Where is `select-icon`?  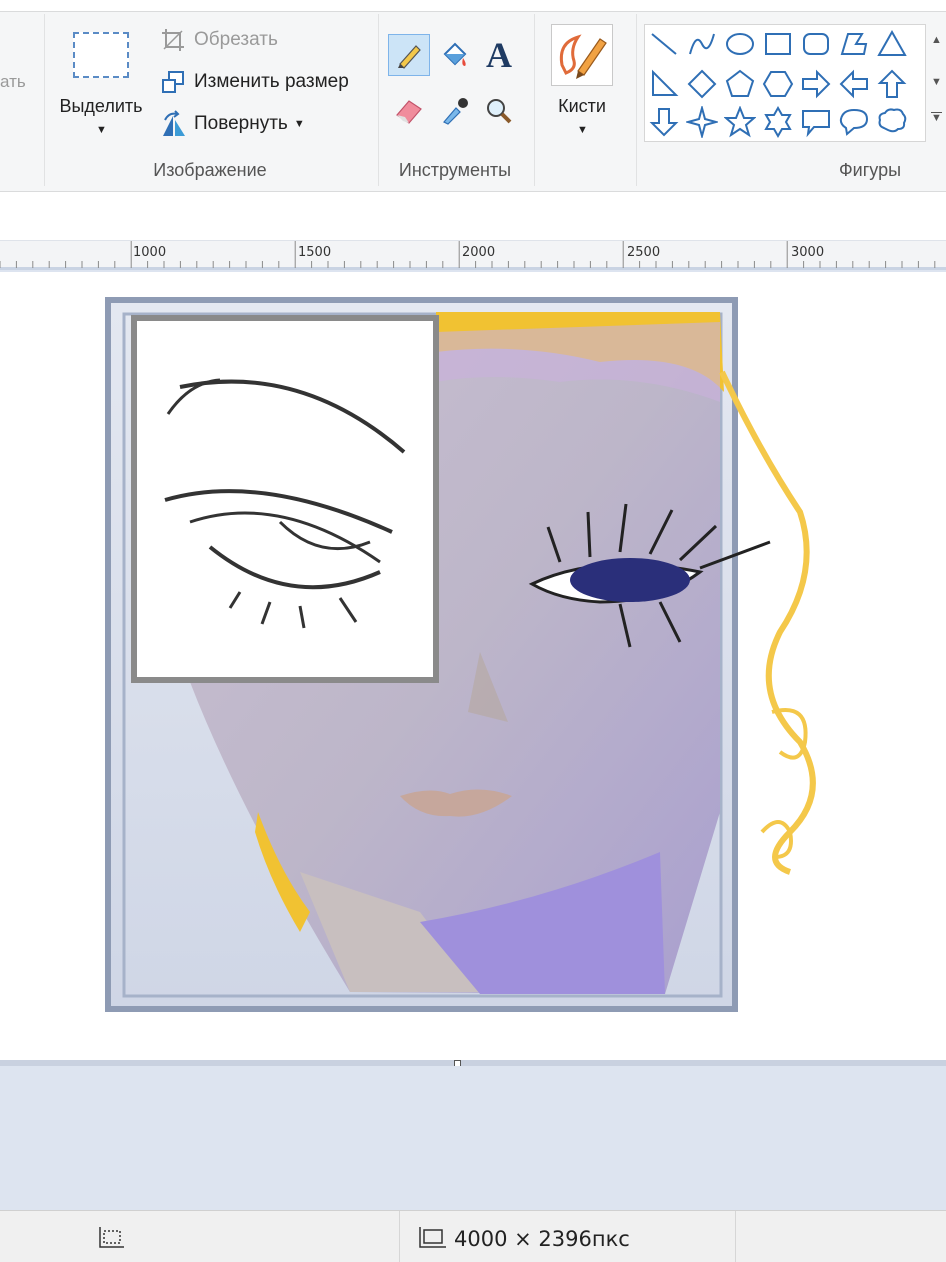 select-icon is located at coordinates (101, 55).